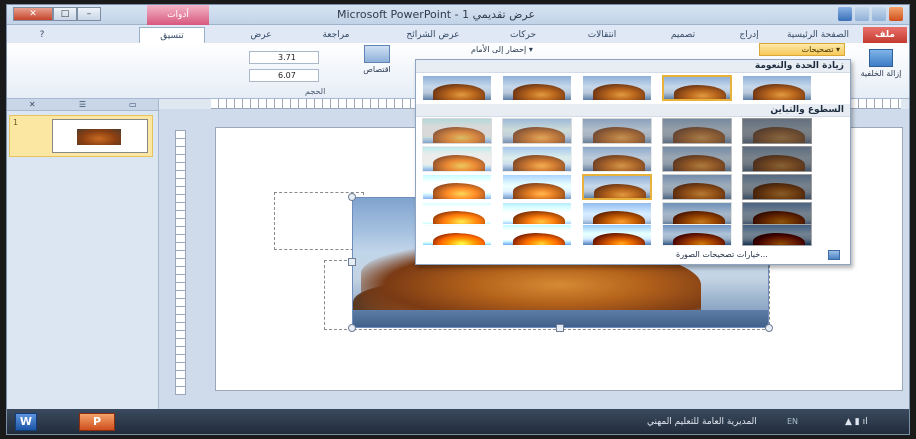 The height and width of the screenshot is (439, 916). Describe the element at coordinates (352, 262) in the screenshot. I see `resize-handle-left` at that location.